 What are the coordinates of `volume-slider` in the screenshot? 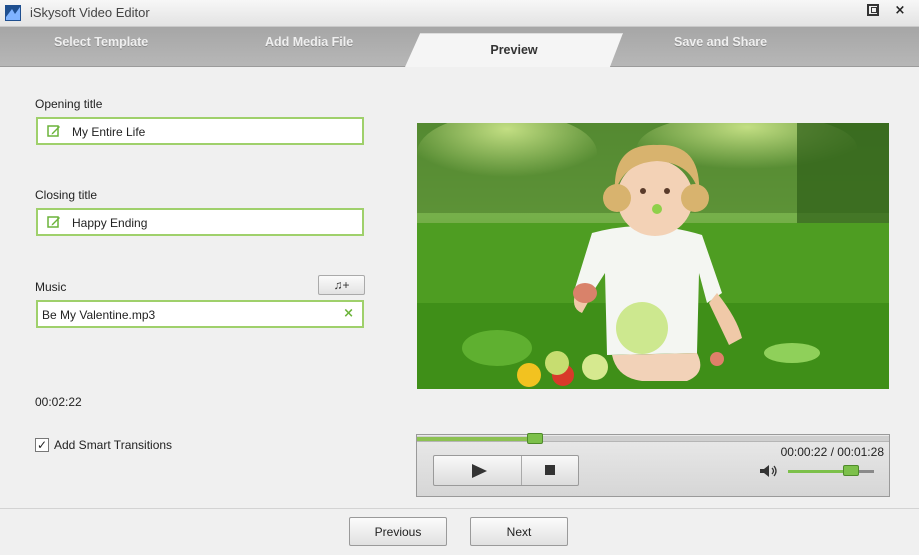 It's located at (831, 470).